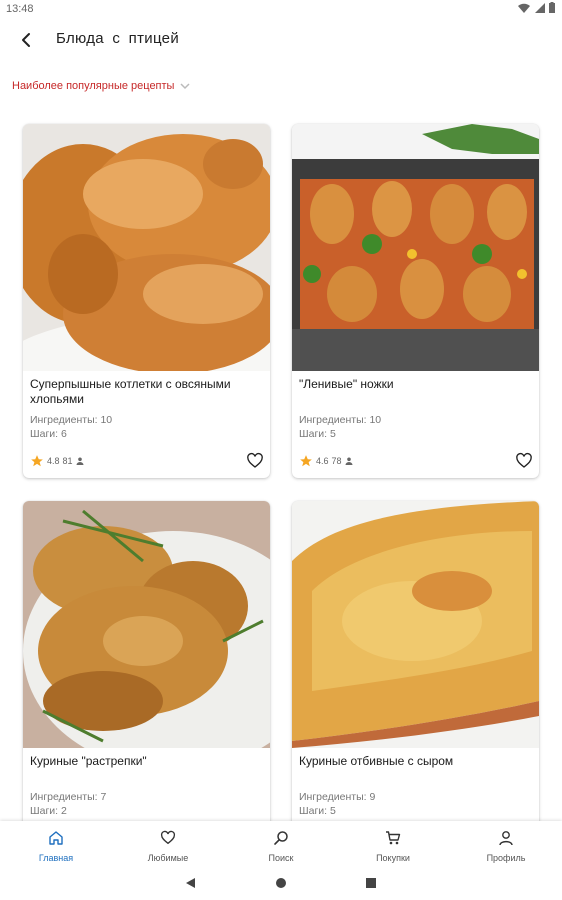 Image resolution: width=562 pixels, height=900 pixels. What do you see at coordinates (371, 883) in the screenshot?
I see `system-recents-icon` at bounding box center [371, 883].